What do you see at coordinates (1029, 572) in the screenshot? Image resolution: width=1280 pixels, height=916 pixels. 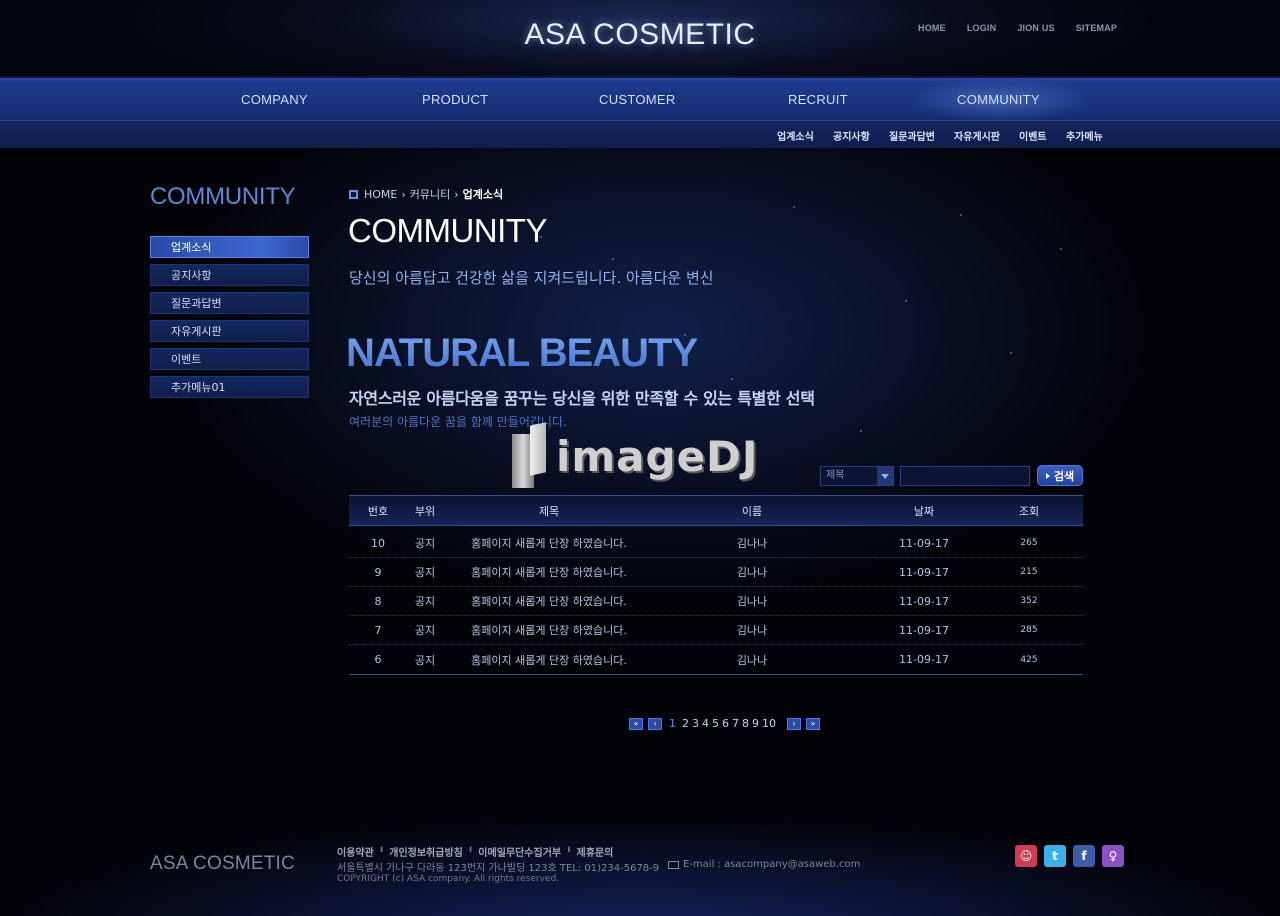 I see `cell-views: 215` at bounding box center [1029, 572].